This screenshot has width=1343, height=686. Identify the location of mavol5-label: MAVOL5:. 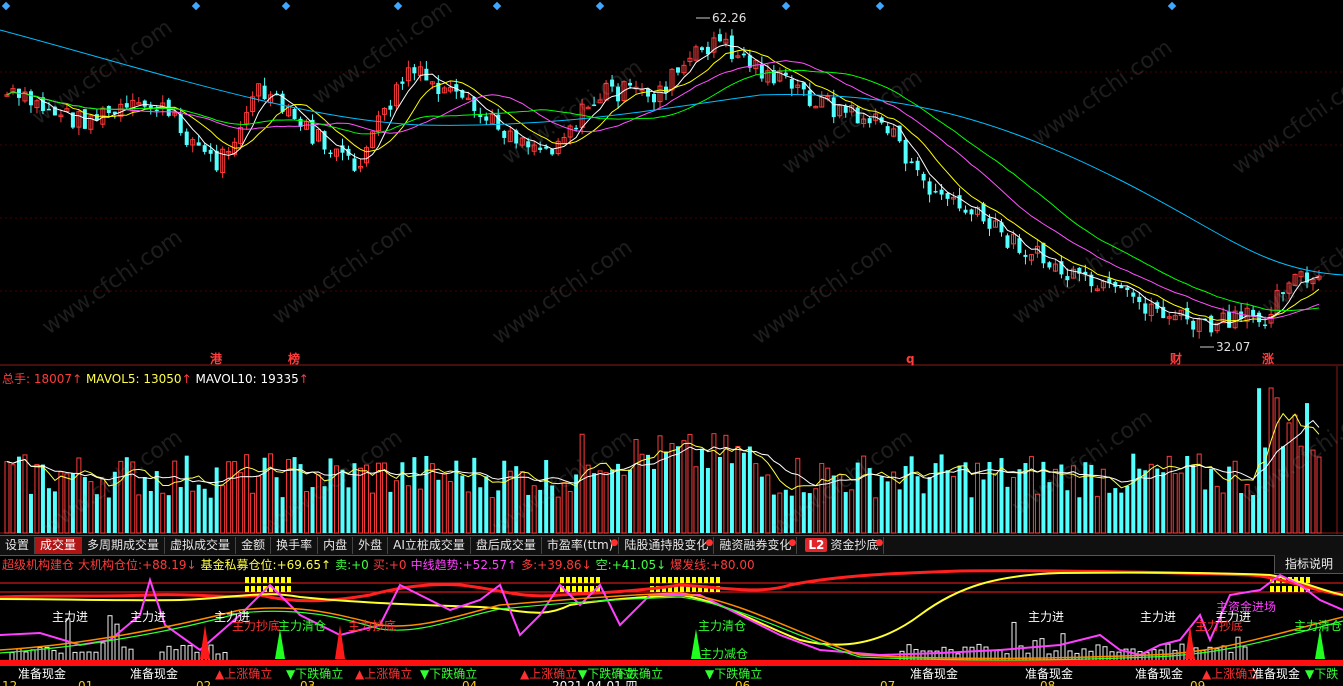
(112, 379).